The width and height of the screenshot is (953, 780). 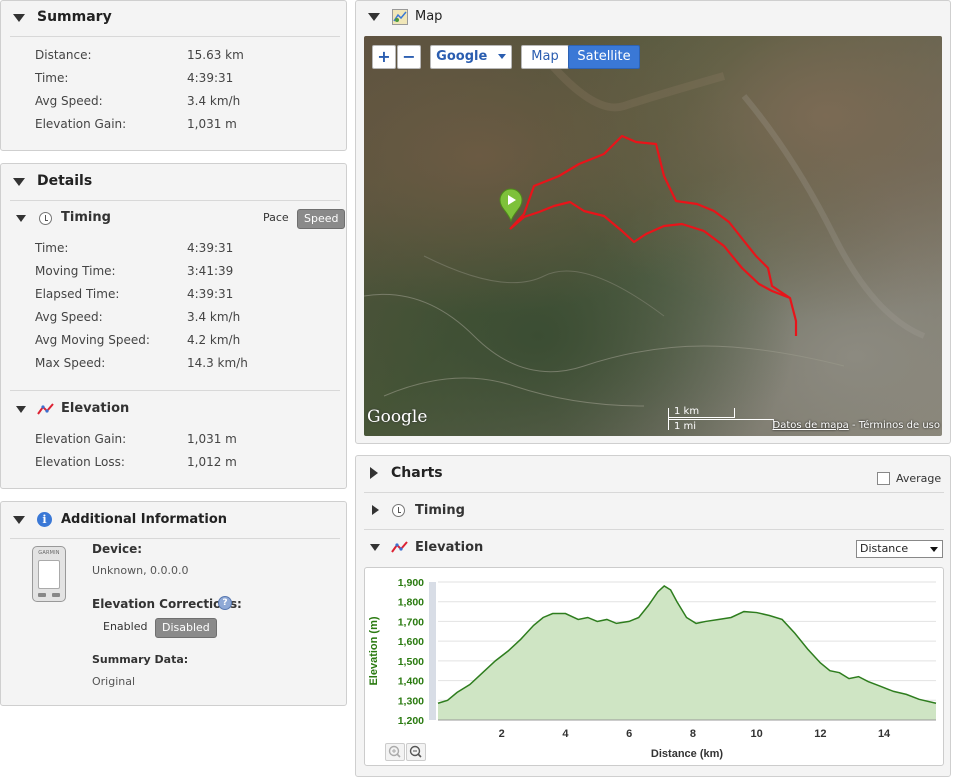 What do you see at coordinates (165, 604) in the screenshot?
I see `corrections-label: Elevation Corrections` at bounding box center [165, 604].